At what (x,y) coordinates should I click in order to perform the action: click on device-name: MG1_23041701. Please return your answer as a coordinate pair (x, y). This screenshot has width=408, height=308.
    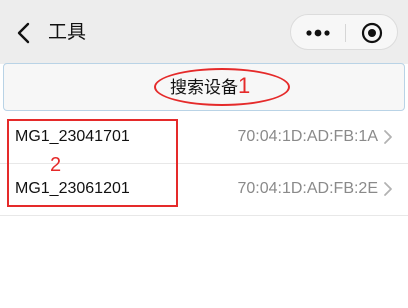
    Looking at the image, I should click on (72, 136).